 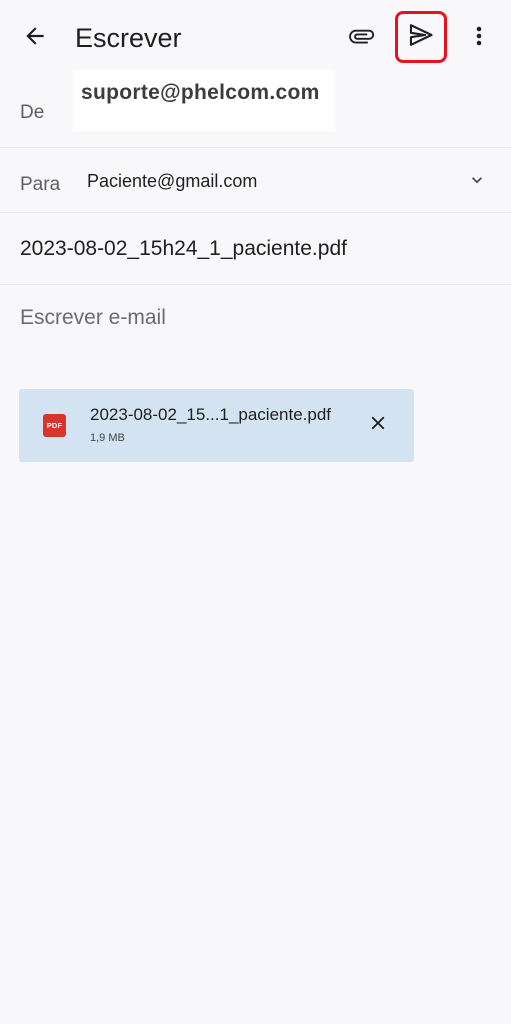 What do you see at coordinates (255, 322) in the screenshot?
I see `body-field: Escrever e-mail` at bounding box center [255, 322].